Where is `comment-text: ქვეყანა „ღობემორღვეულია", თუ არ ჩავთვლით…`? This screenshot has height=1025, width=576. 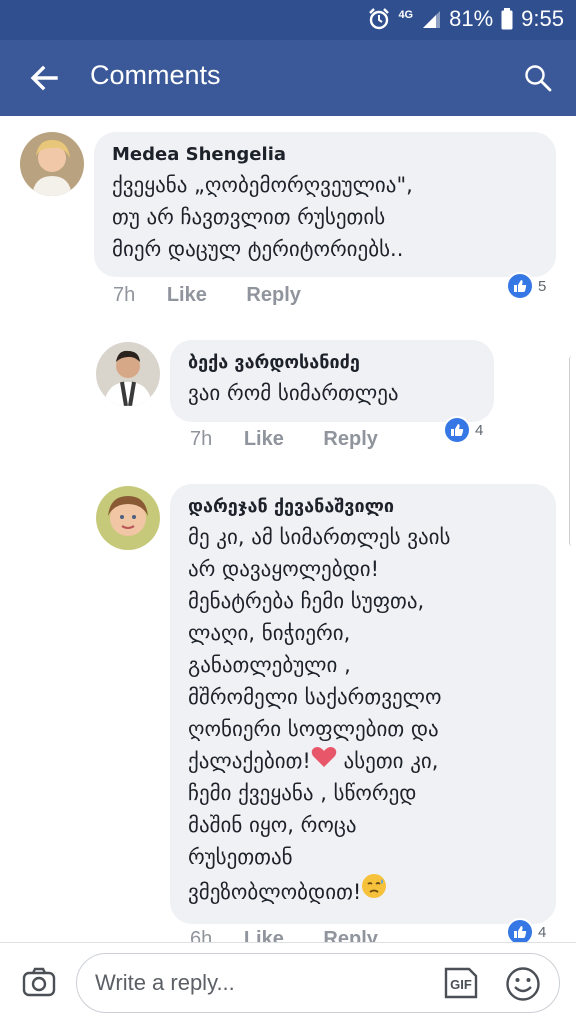 comment-text: ქვეყანა „ღობემორღვეულია", თუ არ ჩავთვლით… is located at coordinates (262, 217).